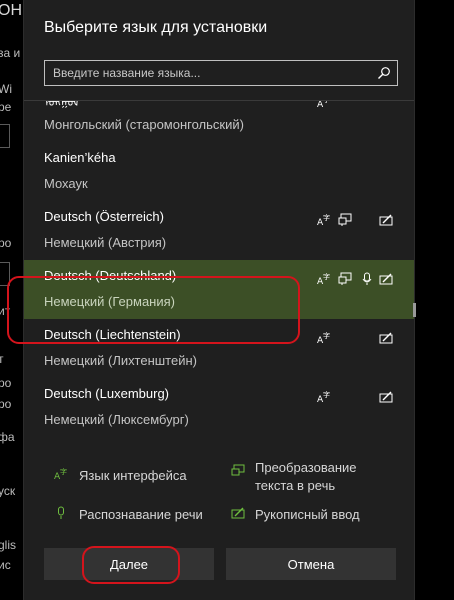 This screenshot has height=600, width=454. Describe the element at coordinates (367, 278) in the screenshot. I see `speech-recognition-icon` at that location.